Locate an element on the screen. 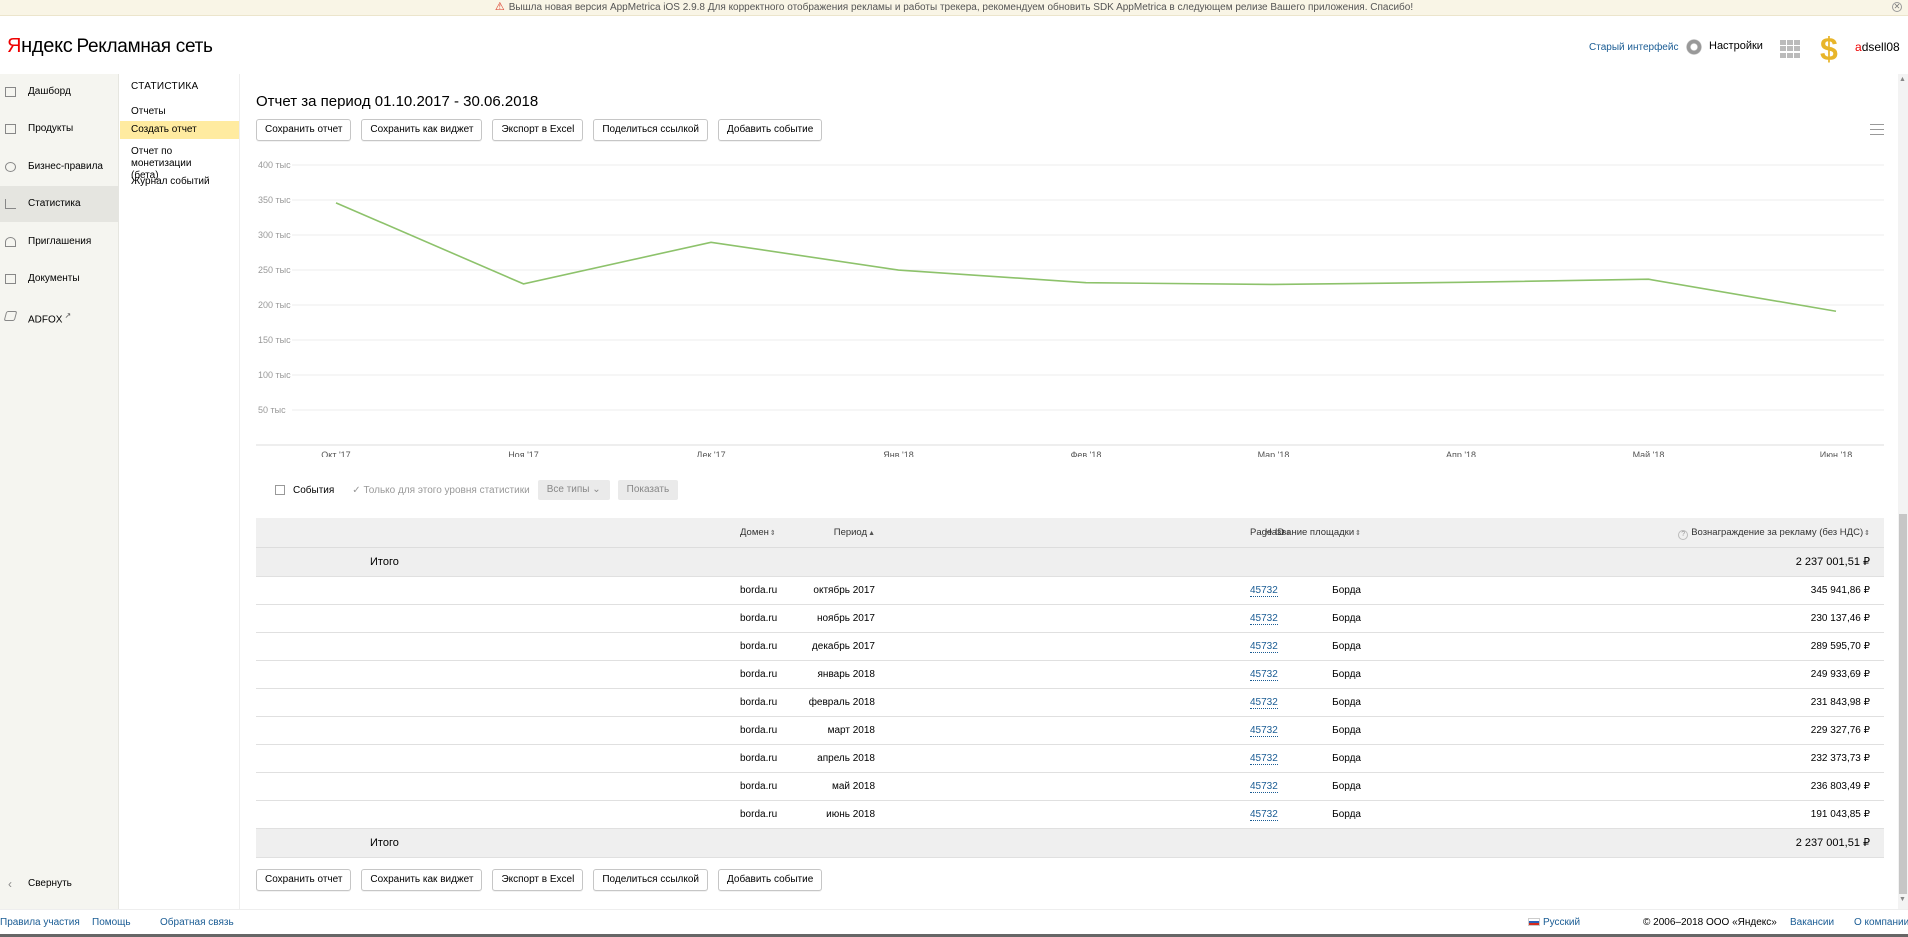 The height and width of the screenshot is (937, 1908). x-tick-label: Фев '18 is located at coordinates (1086, 453).